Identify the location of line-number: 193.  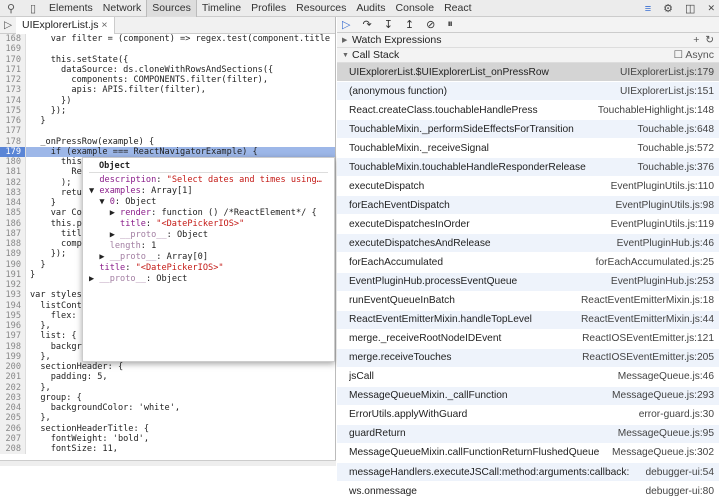
(13, 295).